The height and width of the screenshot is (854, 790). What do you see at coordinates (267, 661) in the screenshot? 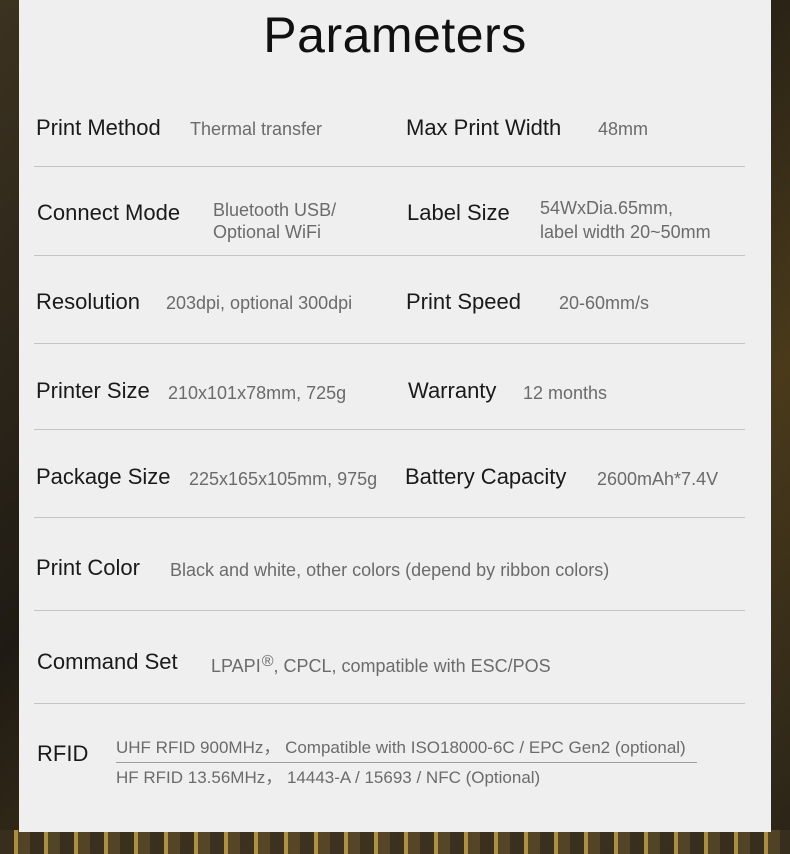
I see `registered-mark: ®` at bounding box center [267, 661].